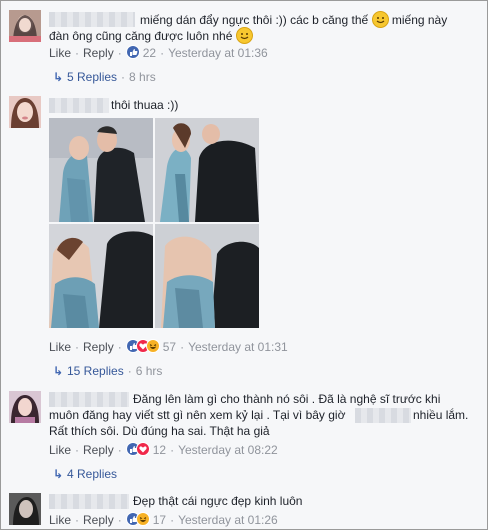  I want to click on comment-text: thôi thuaa :)), so click(145, 105).